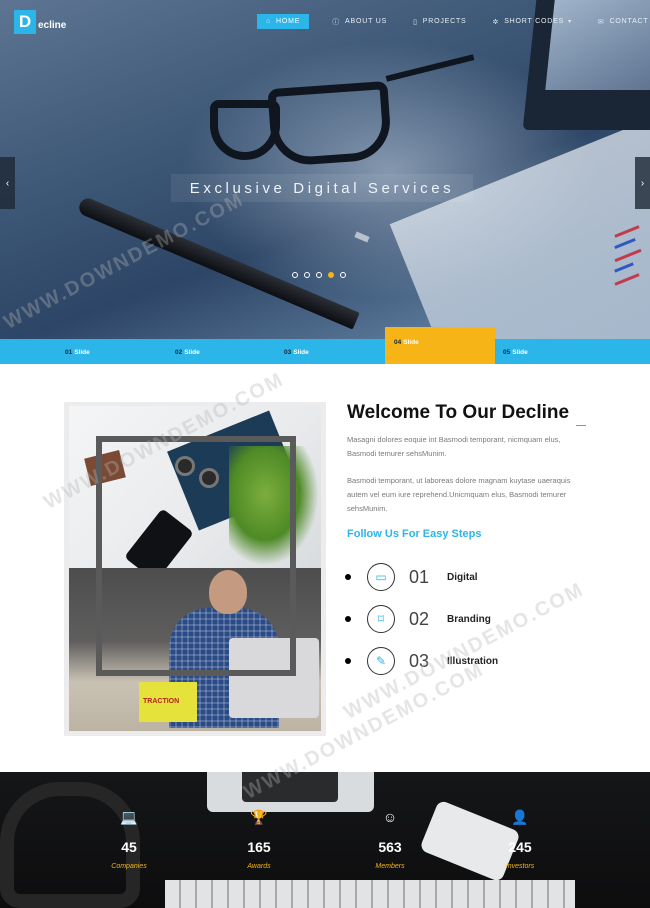 The width and height of the screenshot is (650, 908). What do you see at coordinates (629, 255) in the screenshot?
I see `hero-chart-paper` at bounding box center [629, 255].